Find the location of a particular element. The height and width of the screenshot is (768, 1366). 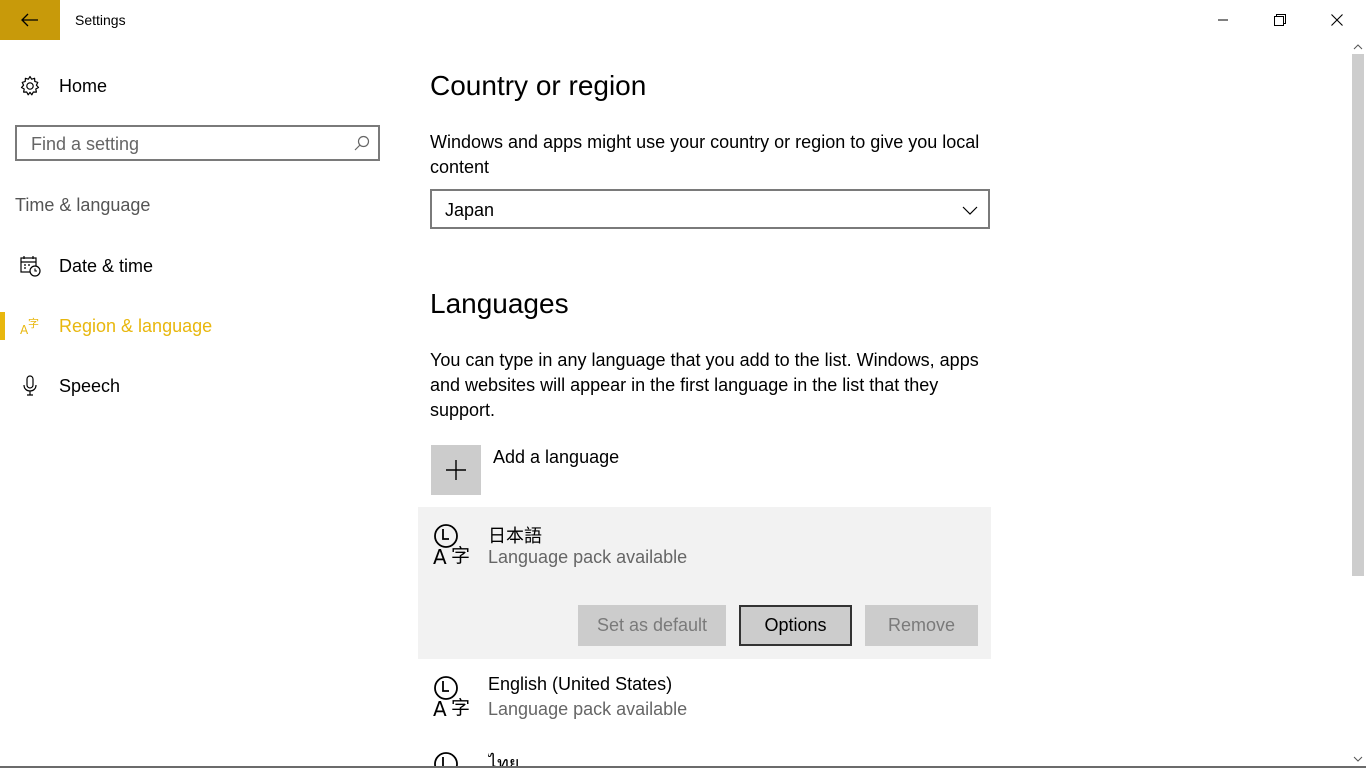

calendar-clock-icon is located at coordinates (30, 266).